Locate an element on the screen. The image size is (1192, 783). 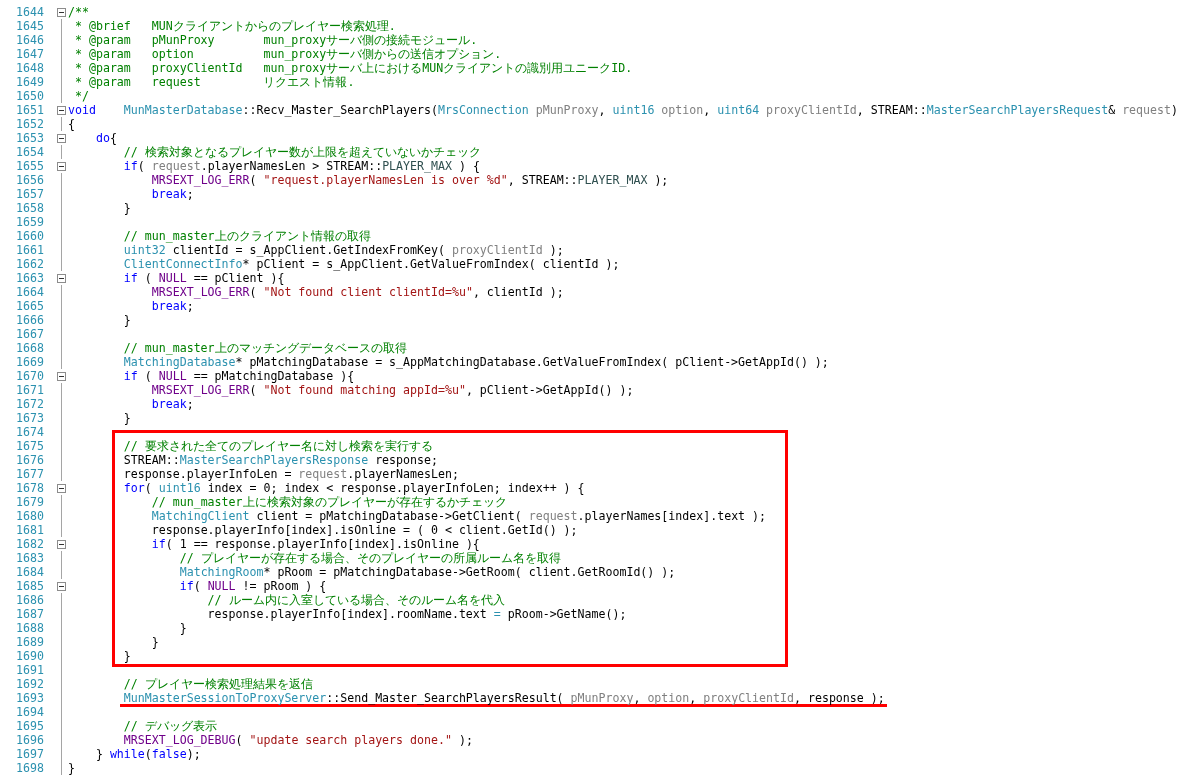
code-line: MatchingClient client = pMatchingDatabase->GetClient( request.playerNames[index].text ); is located at coordinates (459, 516).